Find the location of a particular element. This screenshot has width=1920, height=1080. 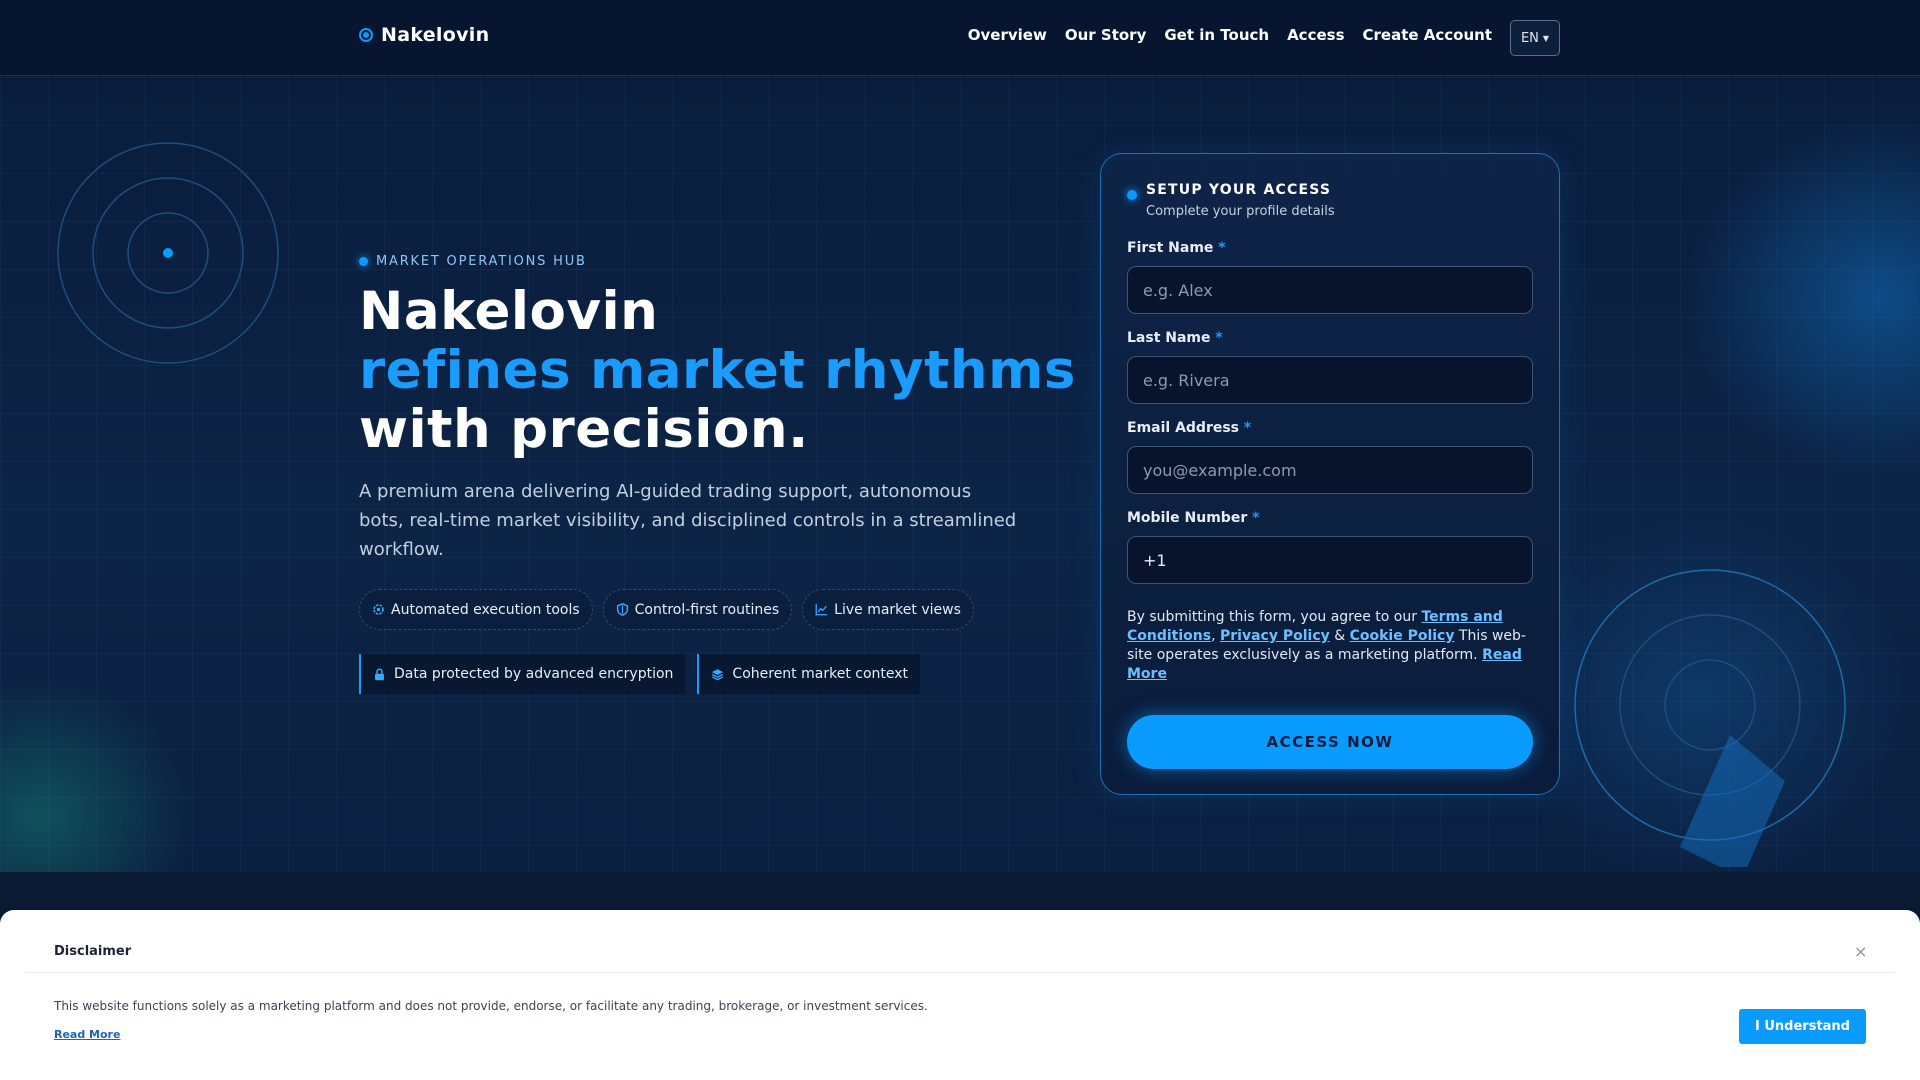

nav-overview: Overview is located at coordinates (1007, 35).